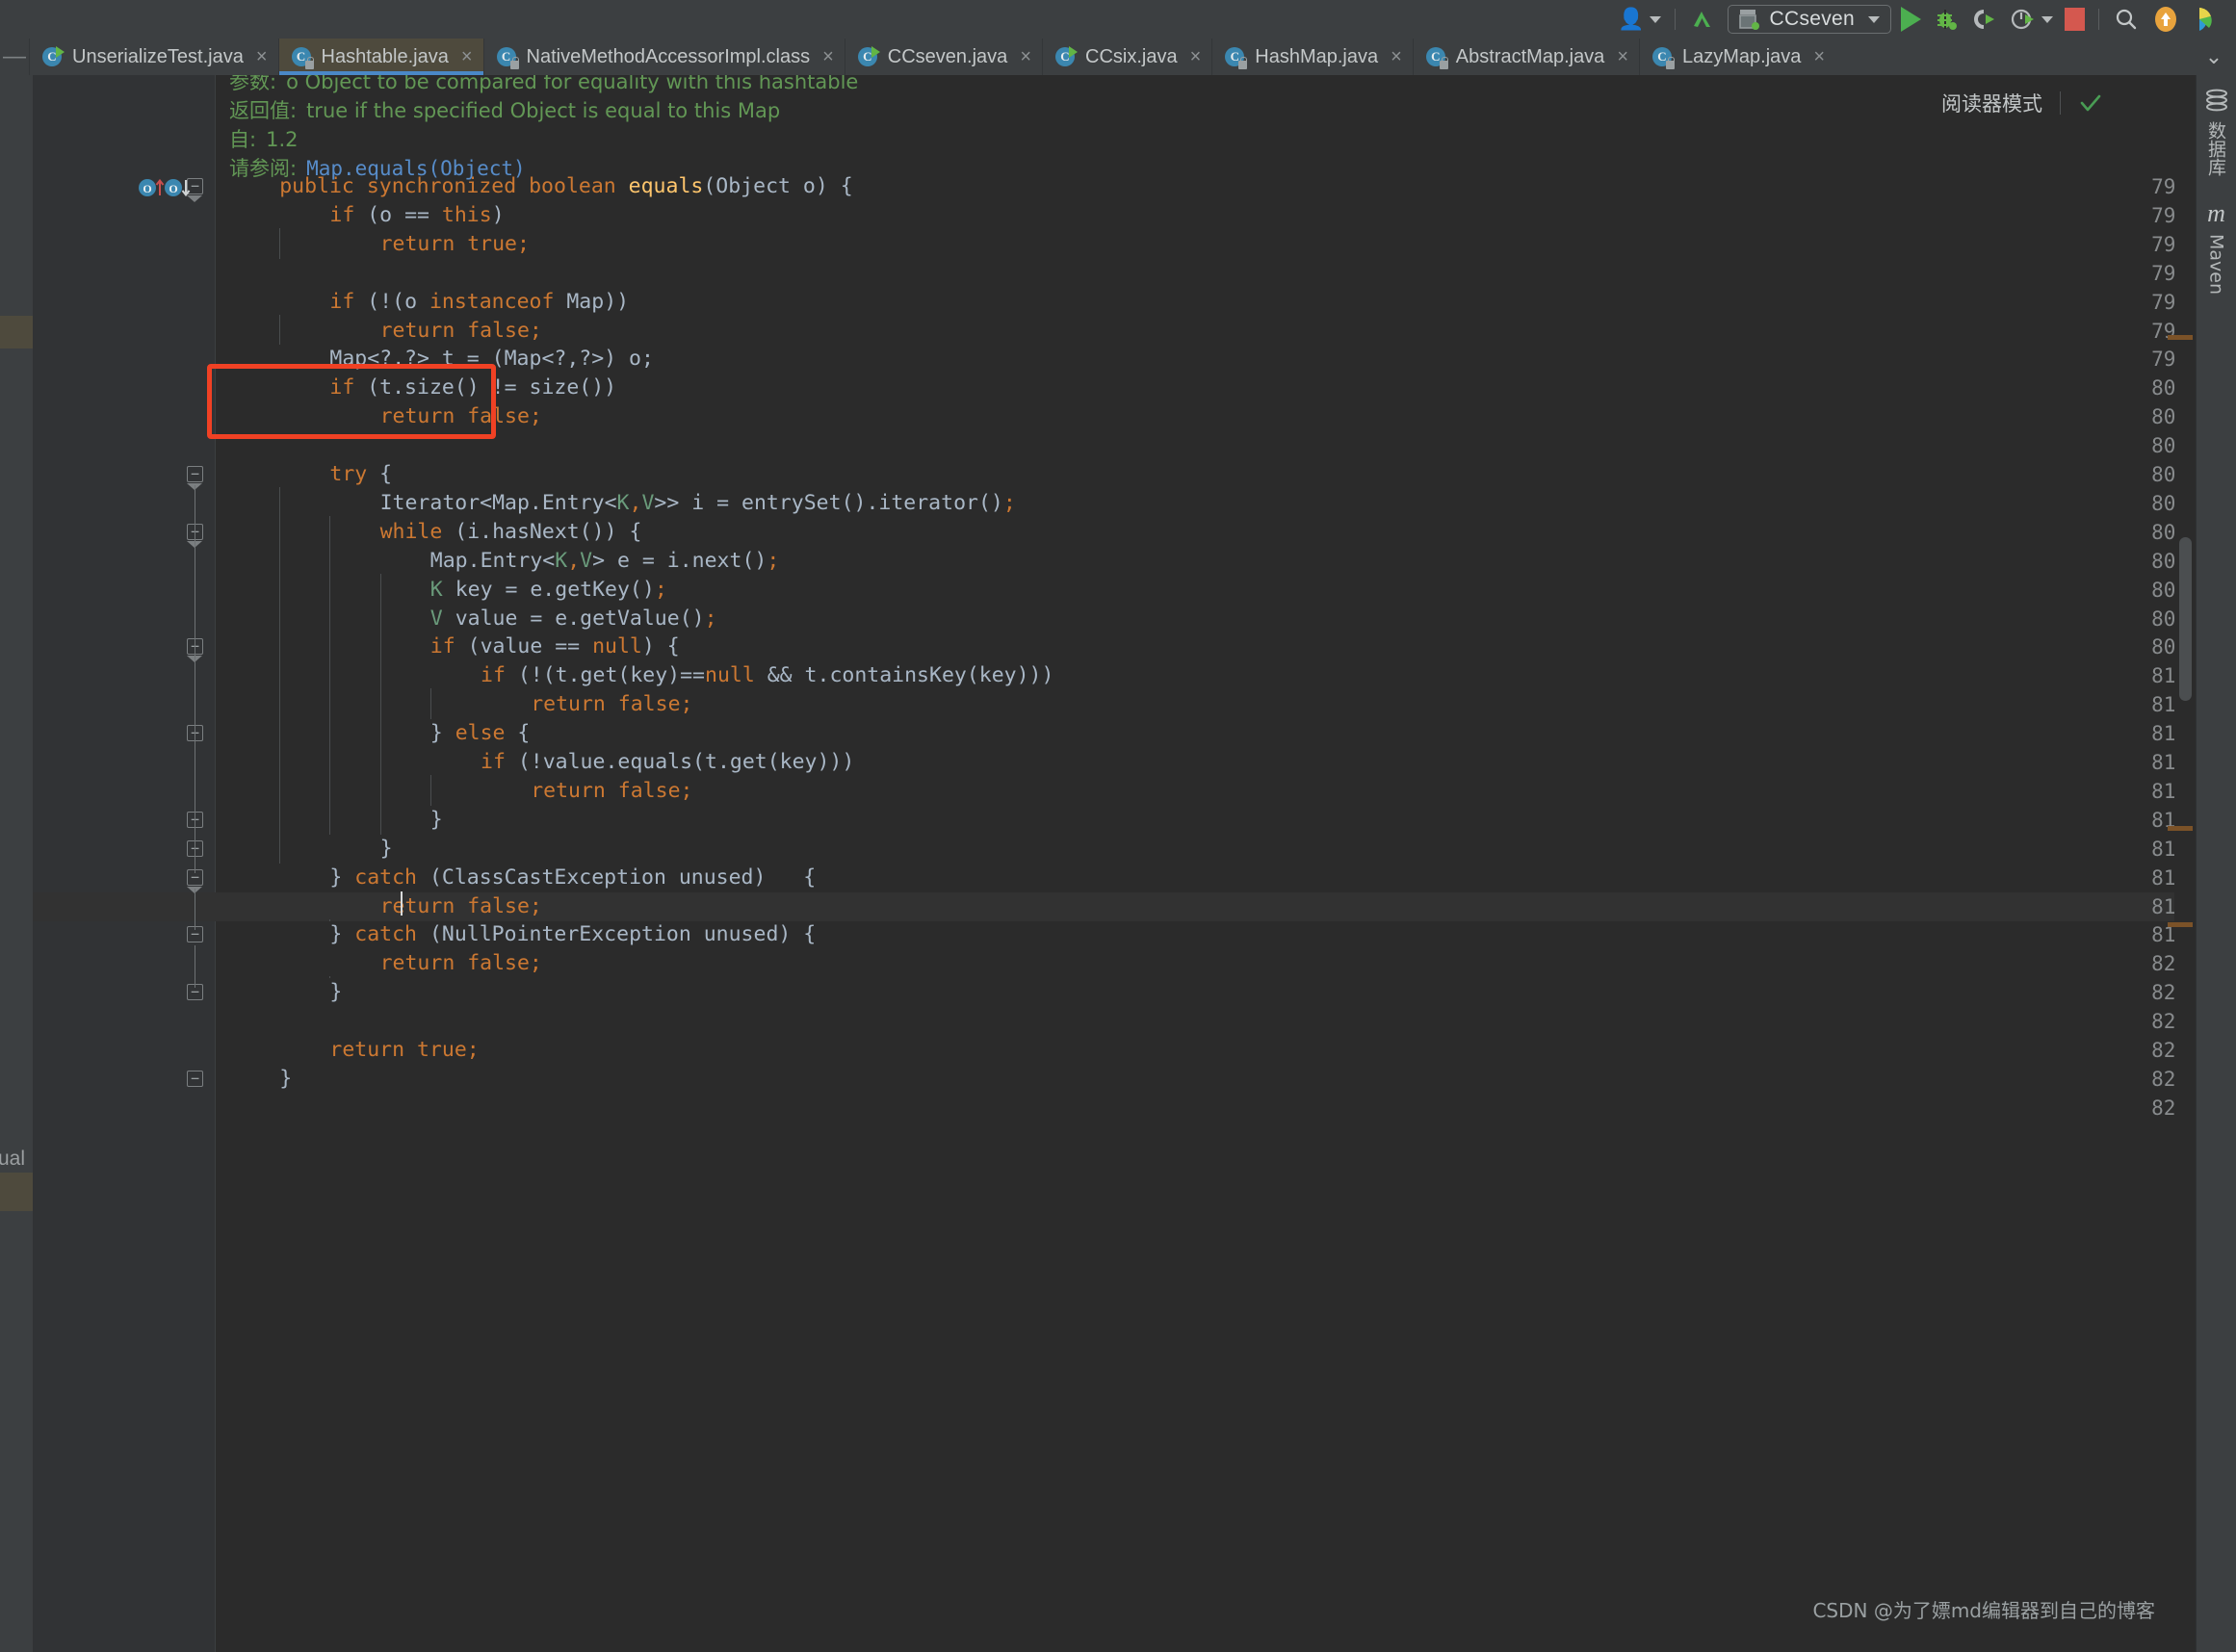 The image size is (2236, 1652). What do you see at coordinates (548, 646) in the screenshot?
I see `code-line: if (value == null) {` at bounding box center [548, 646].